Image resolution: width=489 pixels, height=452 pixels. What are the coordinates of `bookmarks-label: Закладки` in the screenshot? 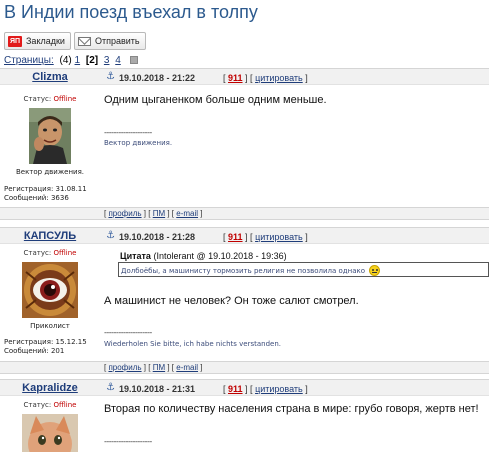 It's located at (45, 41).